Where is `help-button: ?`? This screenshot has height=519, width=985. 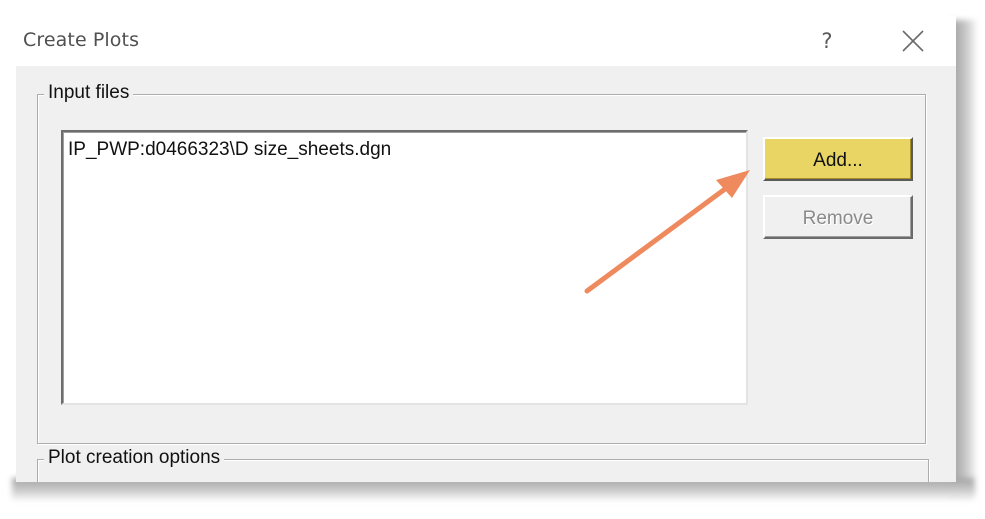
help-button: ? is located at coordinates (827, 41).